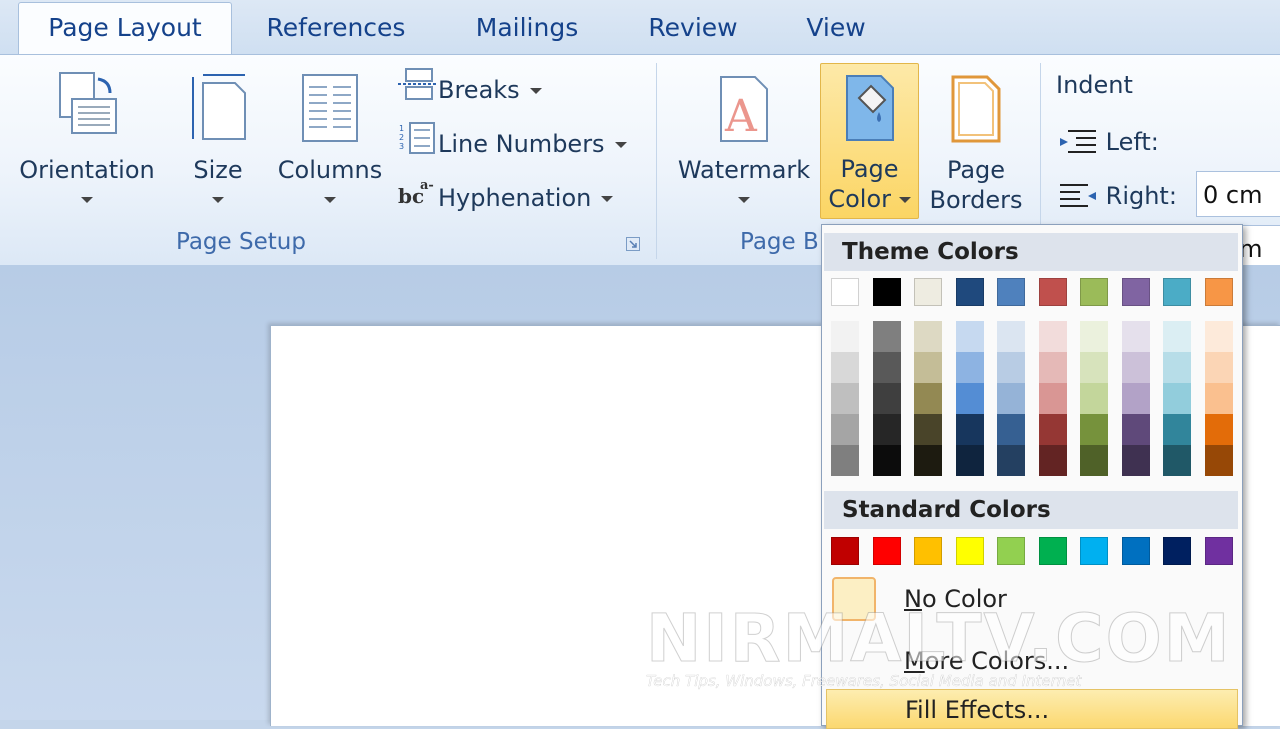  I want to click on line-numbers-label: Line Numbers, so click(521, 144).